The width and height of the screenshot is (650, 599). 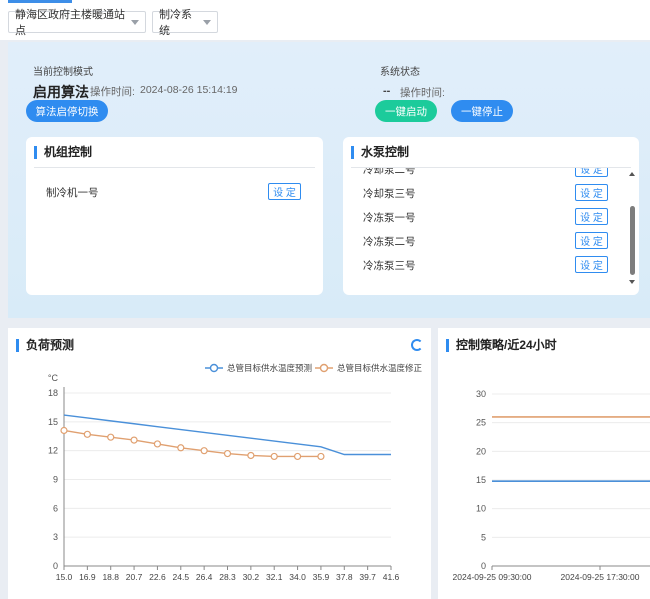 What do you see at coordinates (192, 443) in the screenshot?
I see `series-line` at bounding box center [192, 443].